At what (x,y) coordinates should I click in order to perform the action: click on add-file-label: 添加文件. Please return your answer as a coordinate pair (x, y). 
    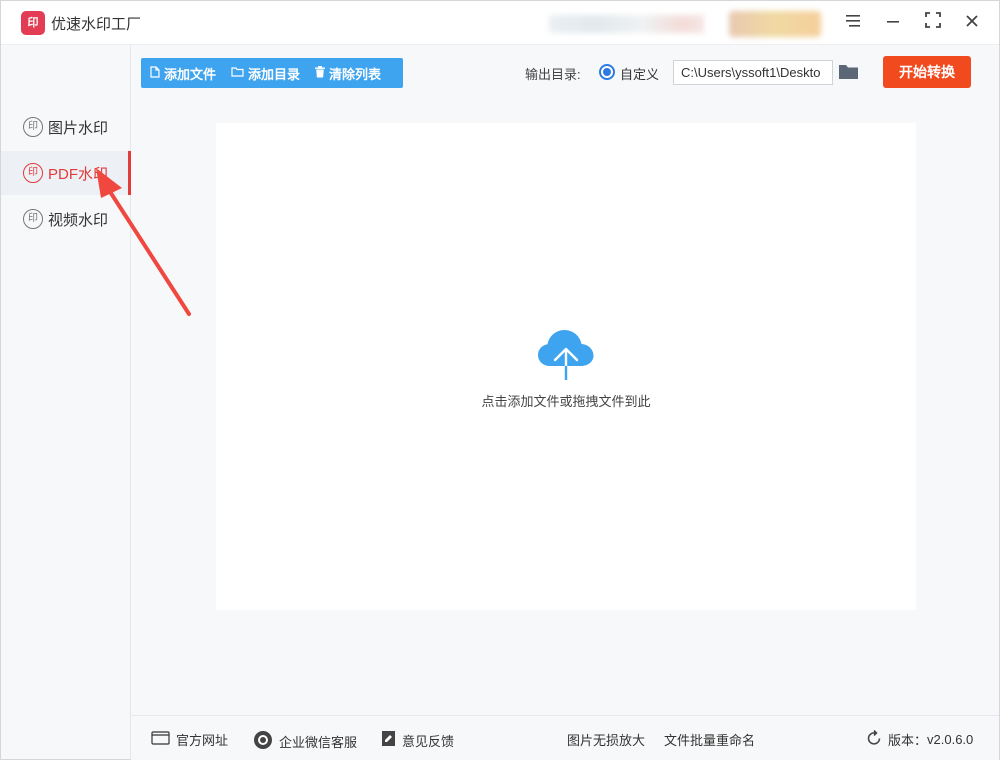
    Looking at the image, I should click on (190, 74).